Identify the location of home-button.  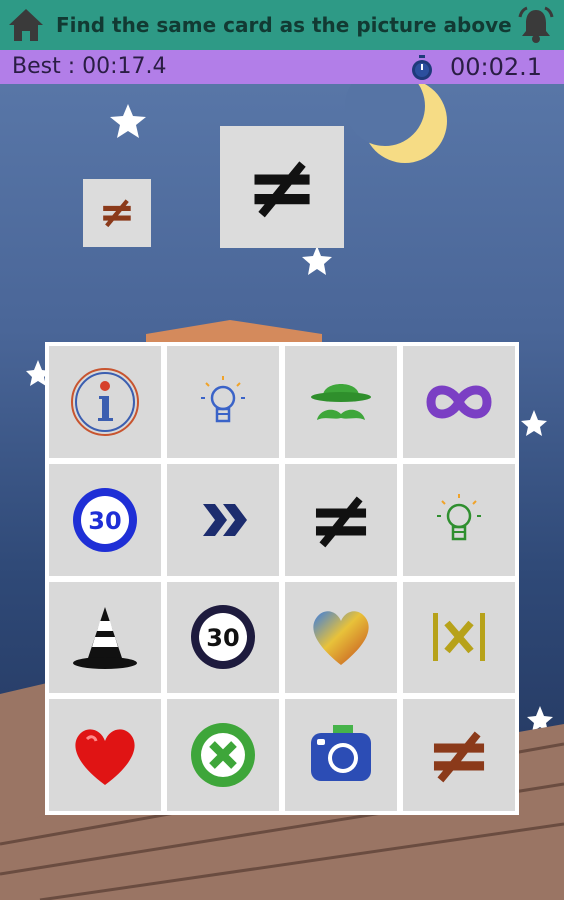
(26, 25).